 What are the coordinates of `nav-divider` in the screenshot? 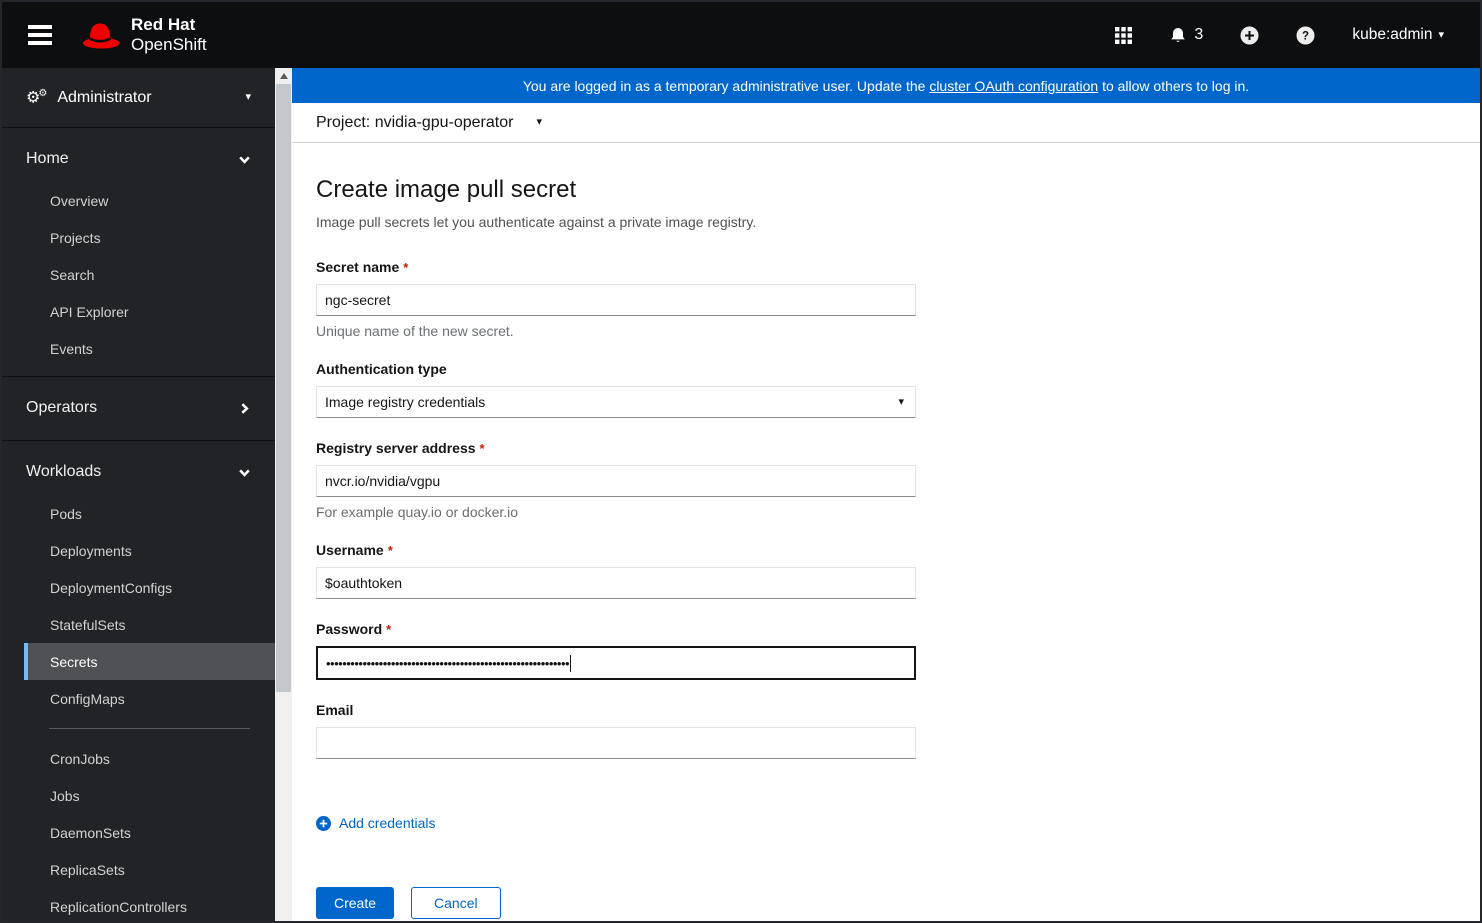 It's located at (138, 127).